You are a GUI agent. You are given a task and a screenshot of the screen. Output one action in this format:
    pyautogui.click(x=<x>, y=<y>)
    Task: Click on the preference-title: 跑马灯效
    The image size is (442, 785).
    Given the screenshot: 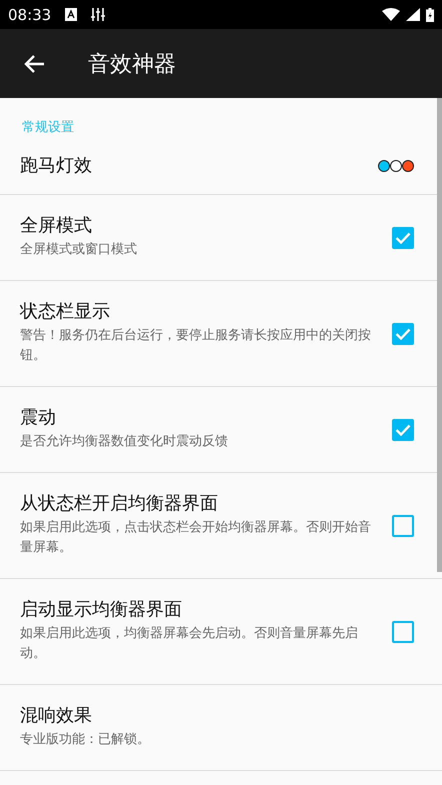 What is the action you would take?
    pyautogui.click(x=56, y=166)
    